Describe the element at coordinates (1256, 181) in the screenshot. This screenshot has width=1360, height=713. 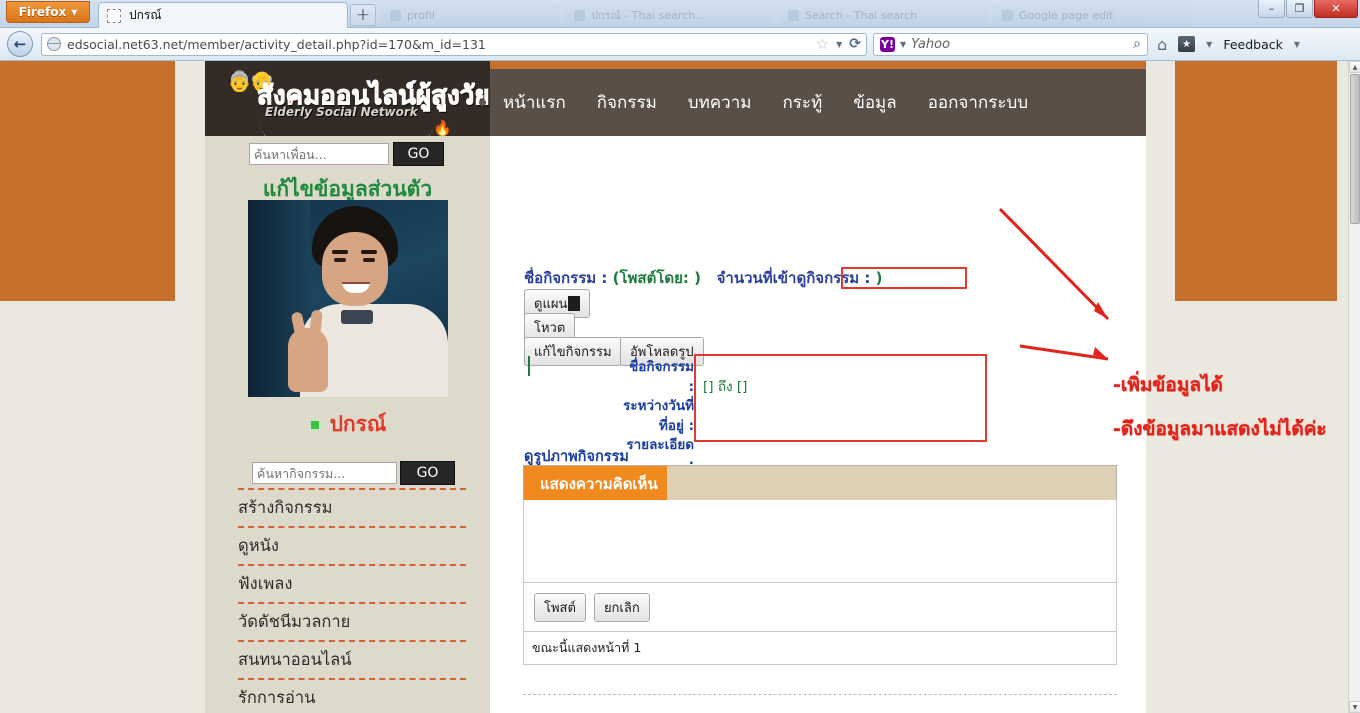
I see `decorative-band-right` at that location.